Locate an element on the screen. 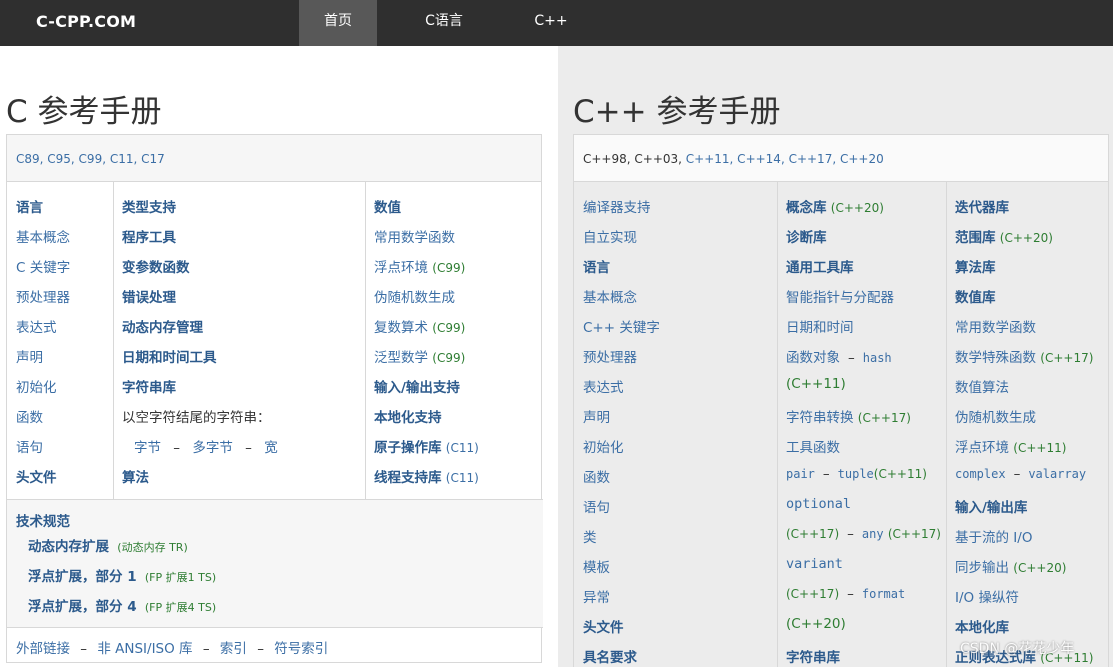 The image size is (1113, 667). cpp-link-utilities: 通用工具库 is located at coordinates (820, 266).